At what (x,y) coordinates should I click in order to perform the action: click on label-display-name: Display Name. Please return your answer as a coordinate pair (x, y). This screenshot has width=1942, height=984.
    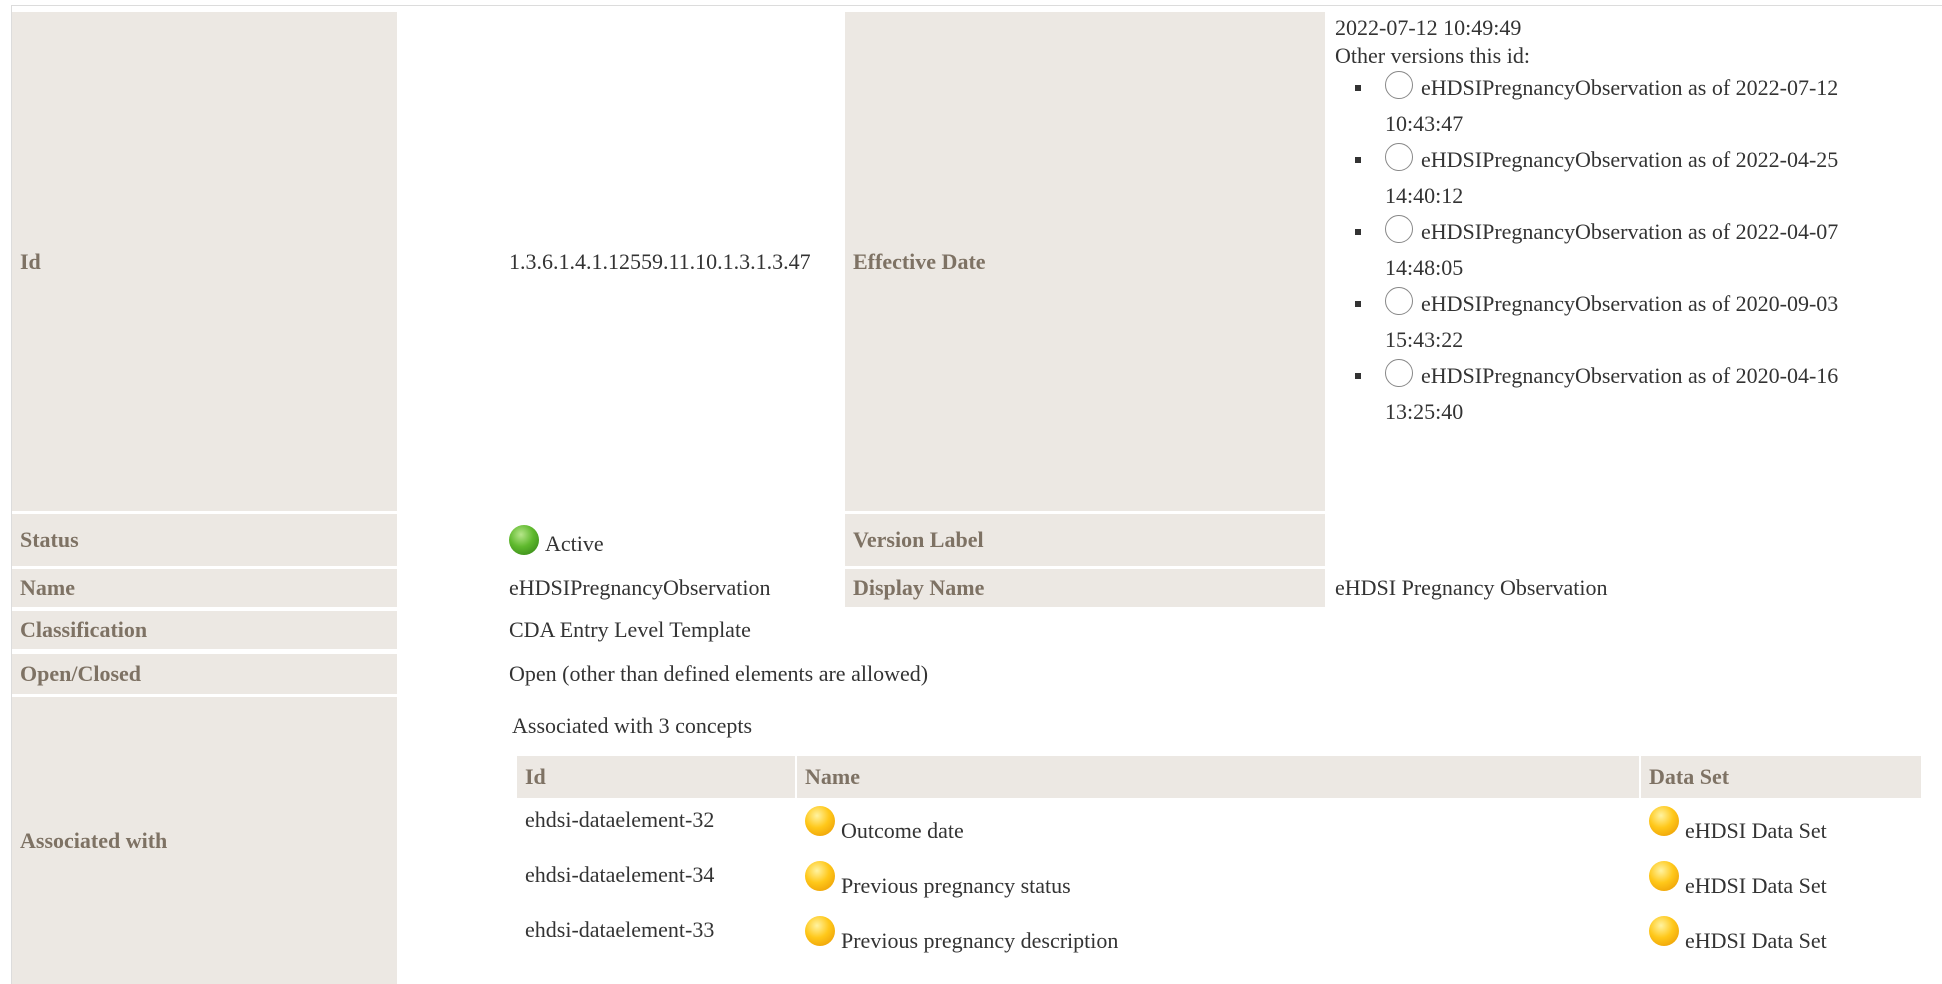
    Looking at the image, I should click on (1085, 588).